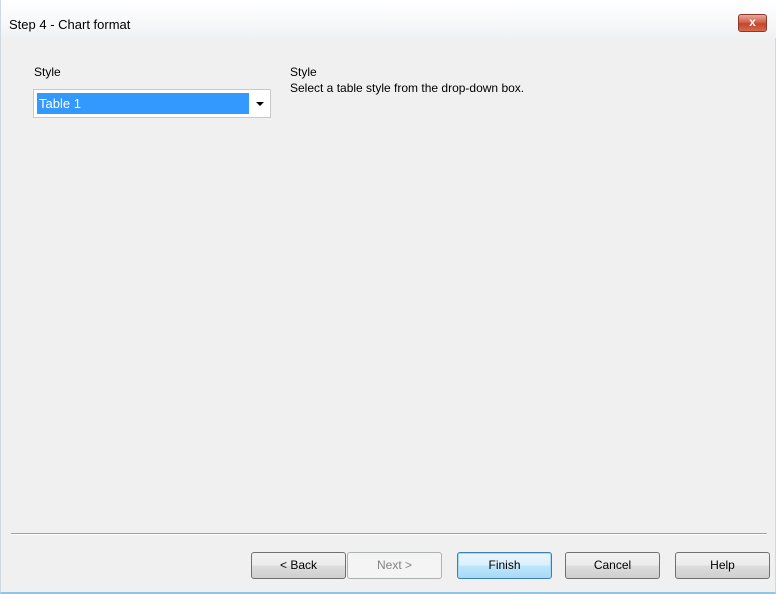  I want to click on close-icon: x, so click(752, 22).